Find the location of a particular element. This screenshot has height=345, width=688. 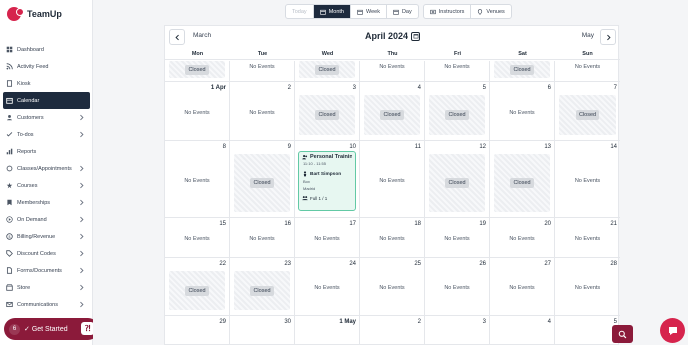

calendar-day-cell: 23 Closed is located at coordinates (262, 286).